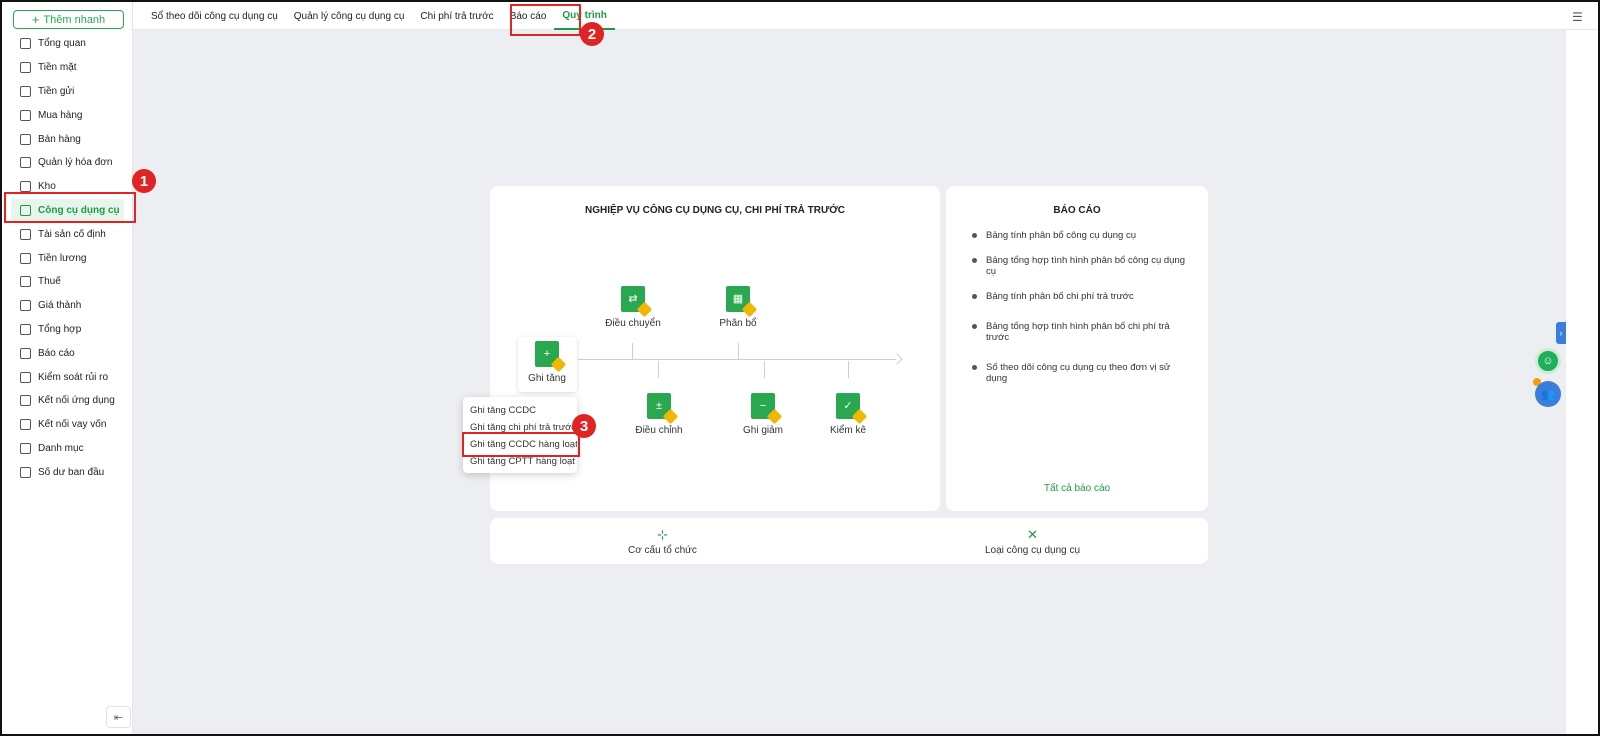 This screenshot has width=1600, height=736. Describe the element at coordinates (848, 430) in the screenshot. I see `node-label: Kiểm kê` at that location.